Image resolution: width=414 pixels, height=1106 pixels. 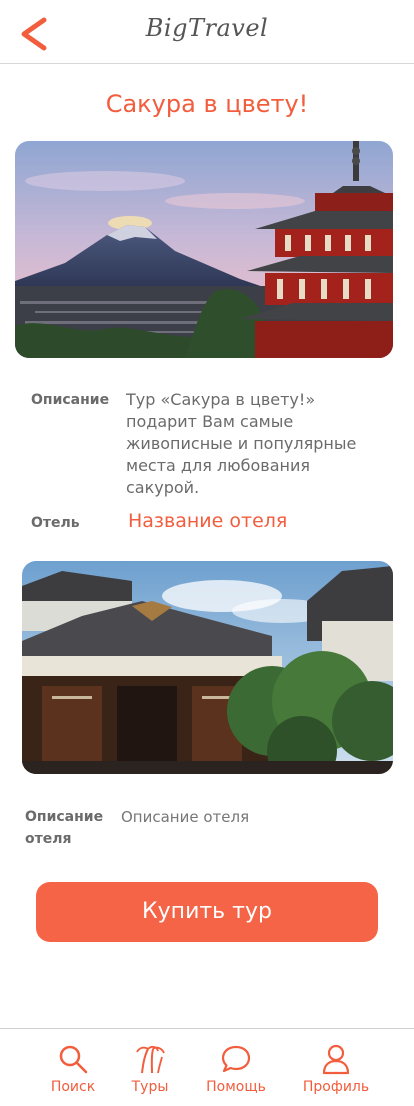 What do you see at coordinates (55, 523) in the screenshot?
I see `hotel-label: Отель` at bounding box center [55, 523].